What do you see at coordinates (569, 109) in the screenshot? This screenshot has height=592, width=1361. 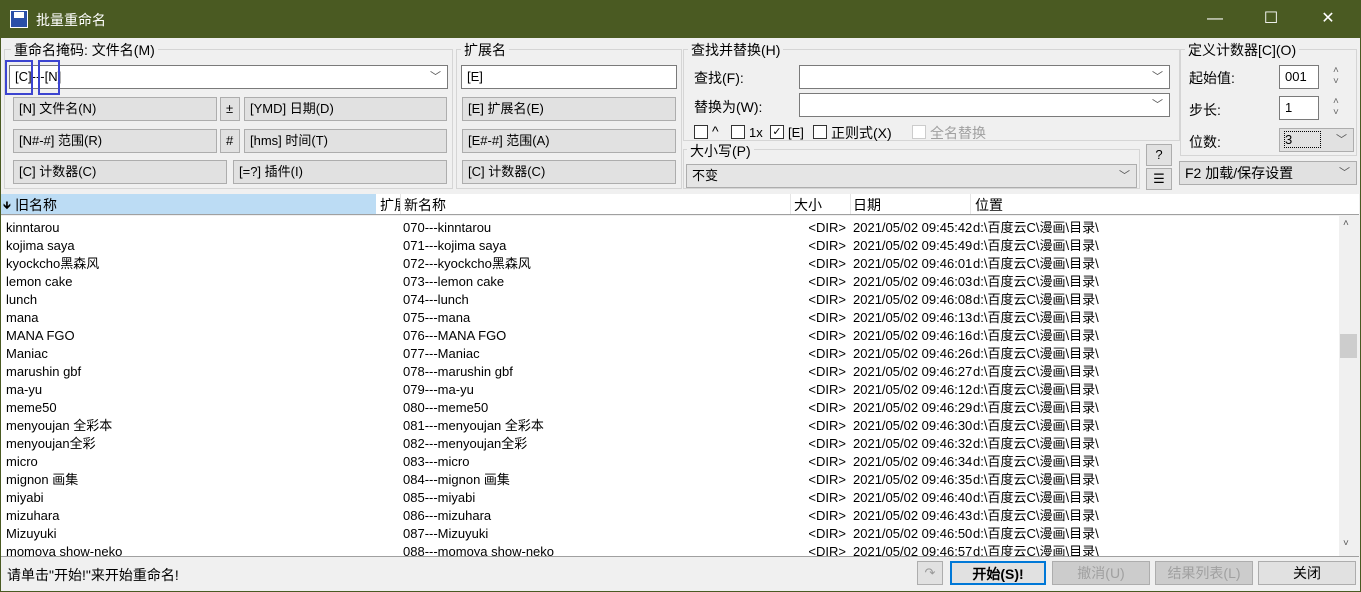 I see `insert-ext-button: [E] 扩展名(E)` at bounding box center [569, 109].